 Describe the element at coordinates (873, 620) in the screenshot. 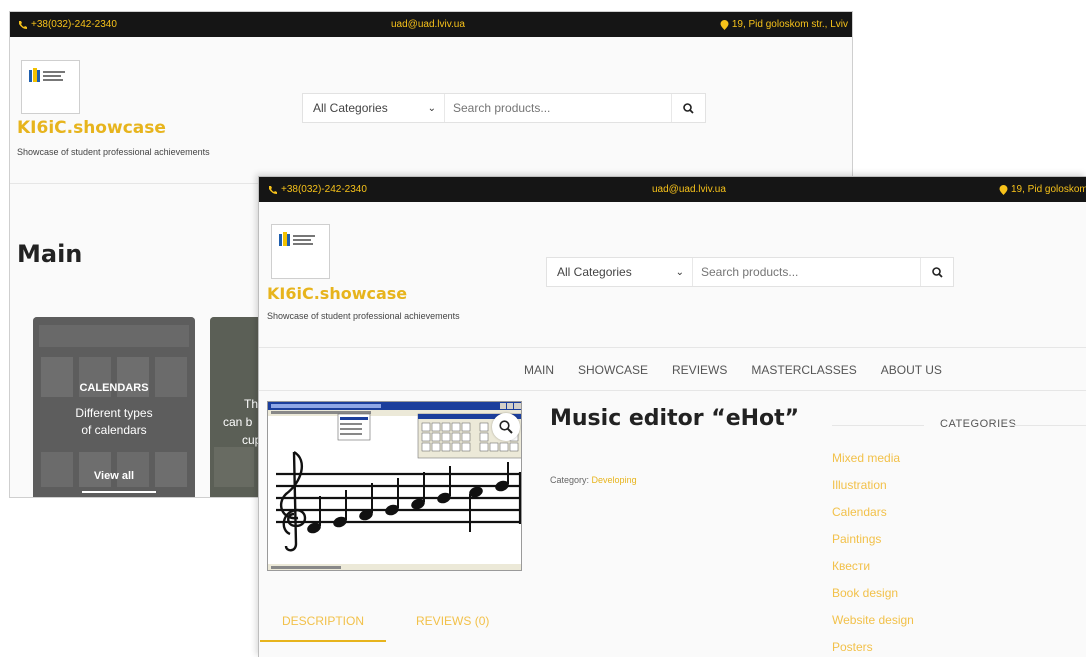

I see `category-link-website-design: Website design` at that location.